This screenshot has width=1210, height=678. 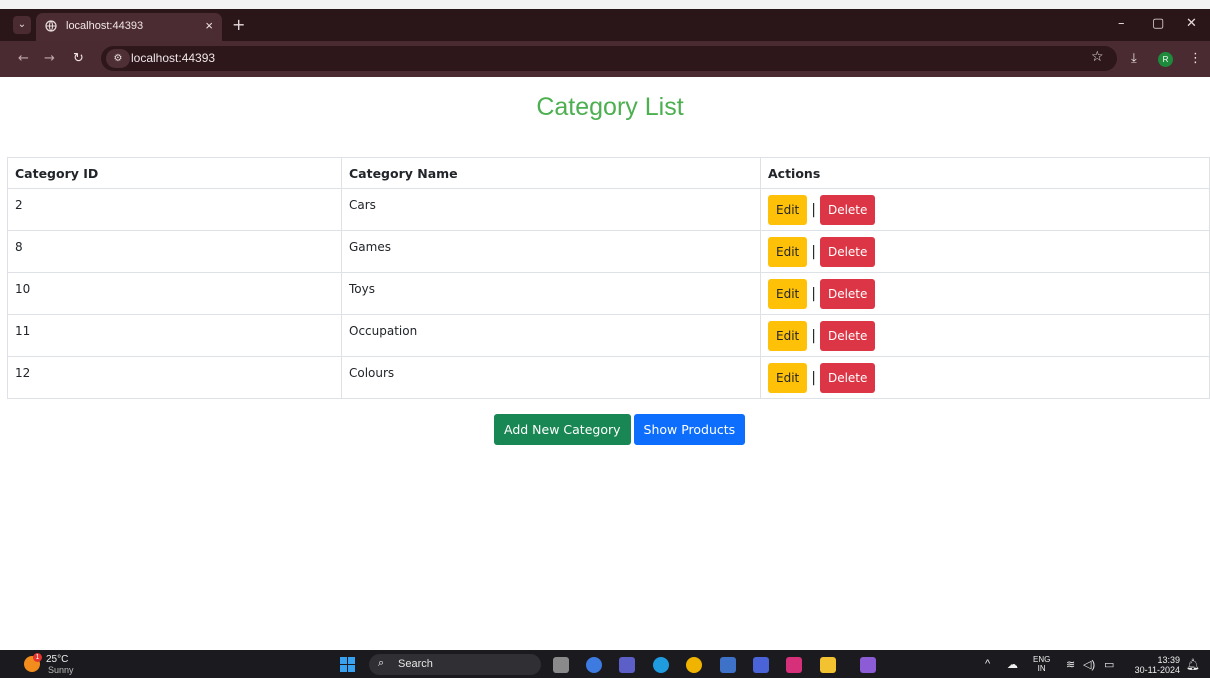 What do you see at coordinates (1089, 664) in the screenshot?
I see `volume-icon: ◁)` at bounding box center [1089, 664].